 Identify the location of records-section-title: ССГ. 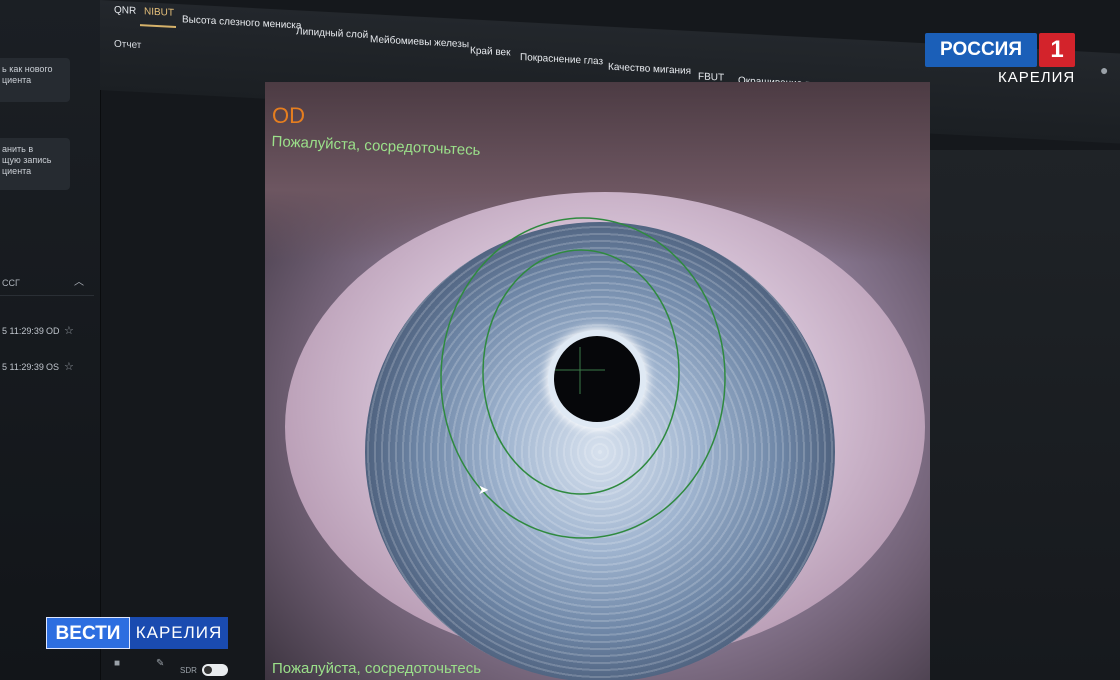
(11, 283).